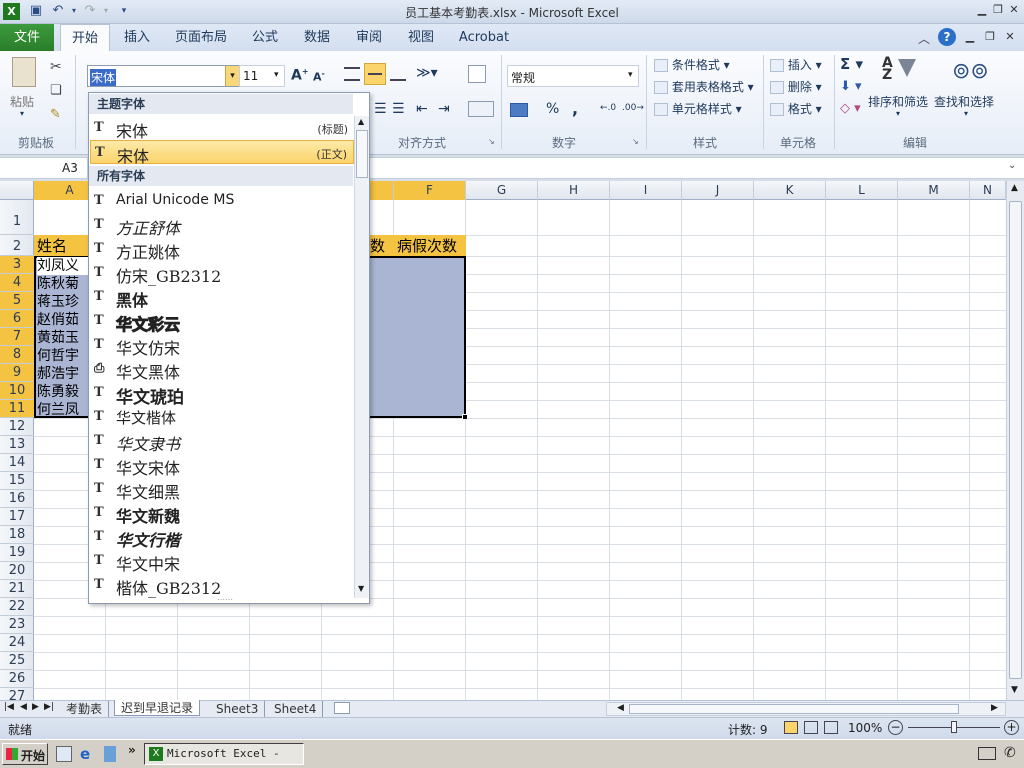  What do you see at coordinates (1014, 188) in the screenshot?
I see `scroll-up-icon: ▲` at bounding box center [1014, 188].